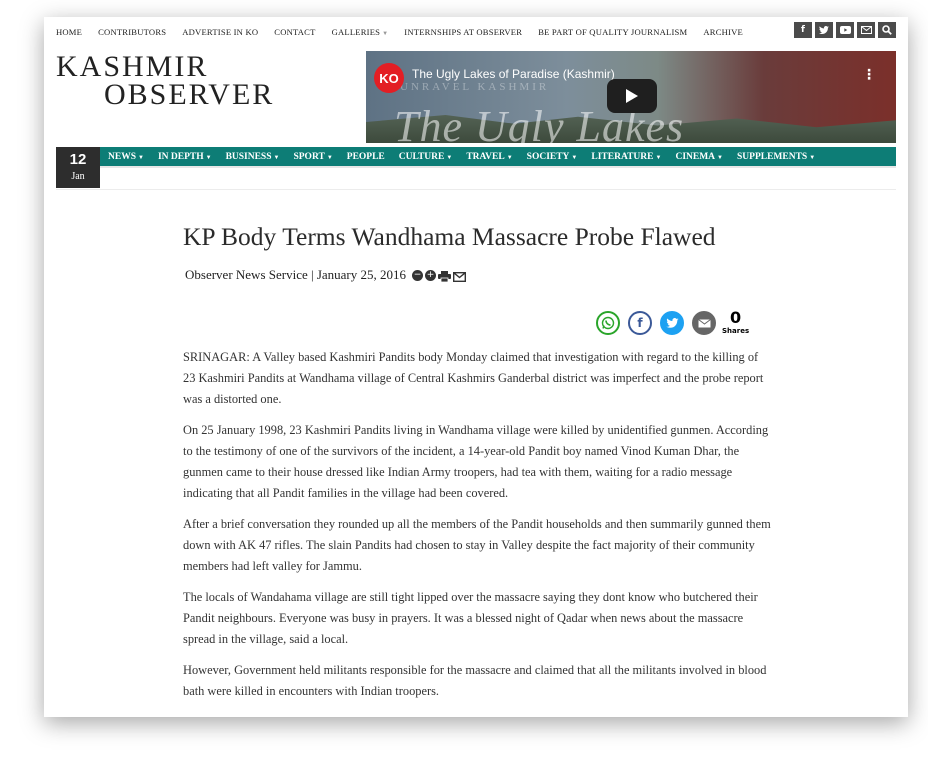 This screenshot has height=762, width=928. I want to click on main-nav-label: LITERATURE, so click(622, 156).